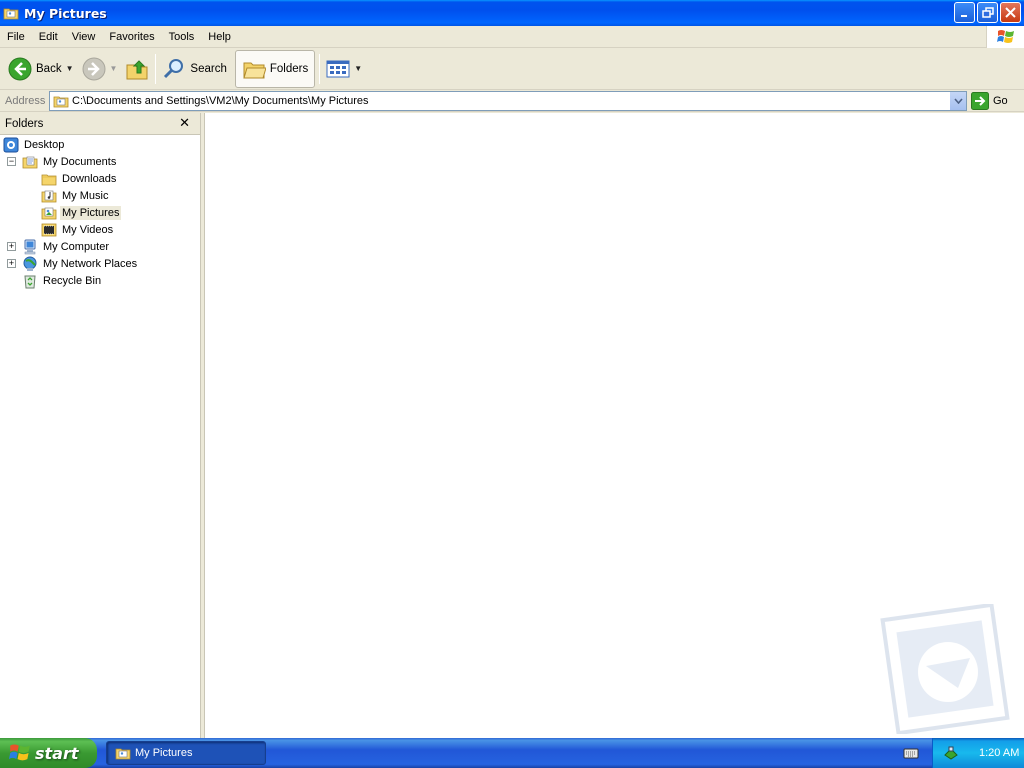 The width and height of the screenshot is (1024, 768). What do you see at coordinates (1000, 101) in the screenshot?
I see `go-label: Go` at bounding box center [1000, 101].